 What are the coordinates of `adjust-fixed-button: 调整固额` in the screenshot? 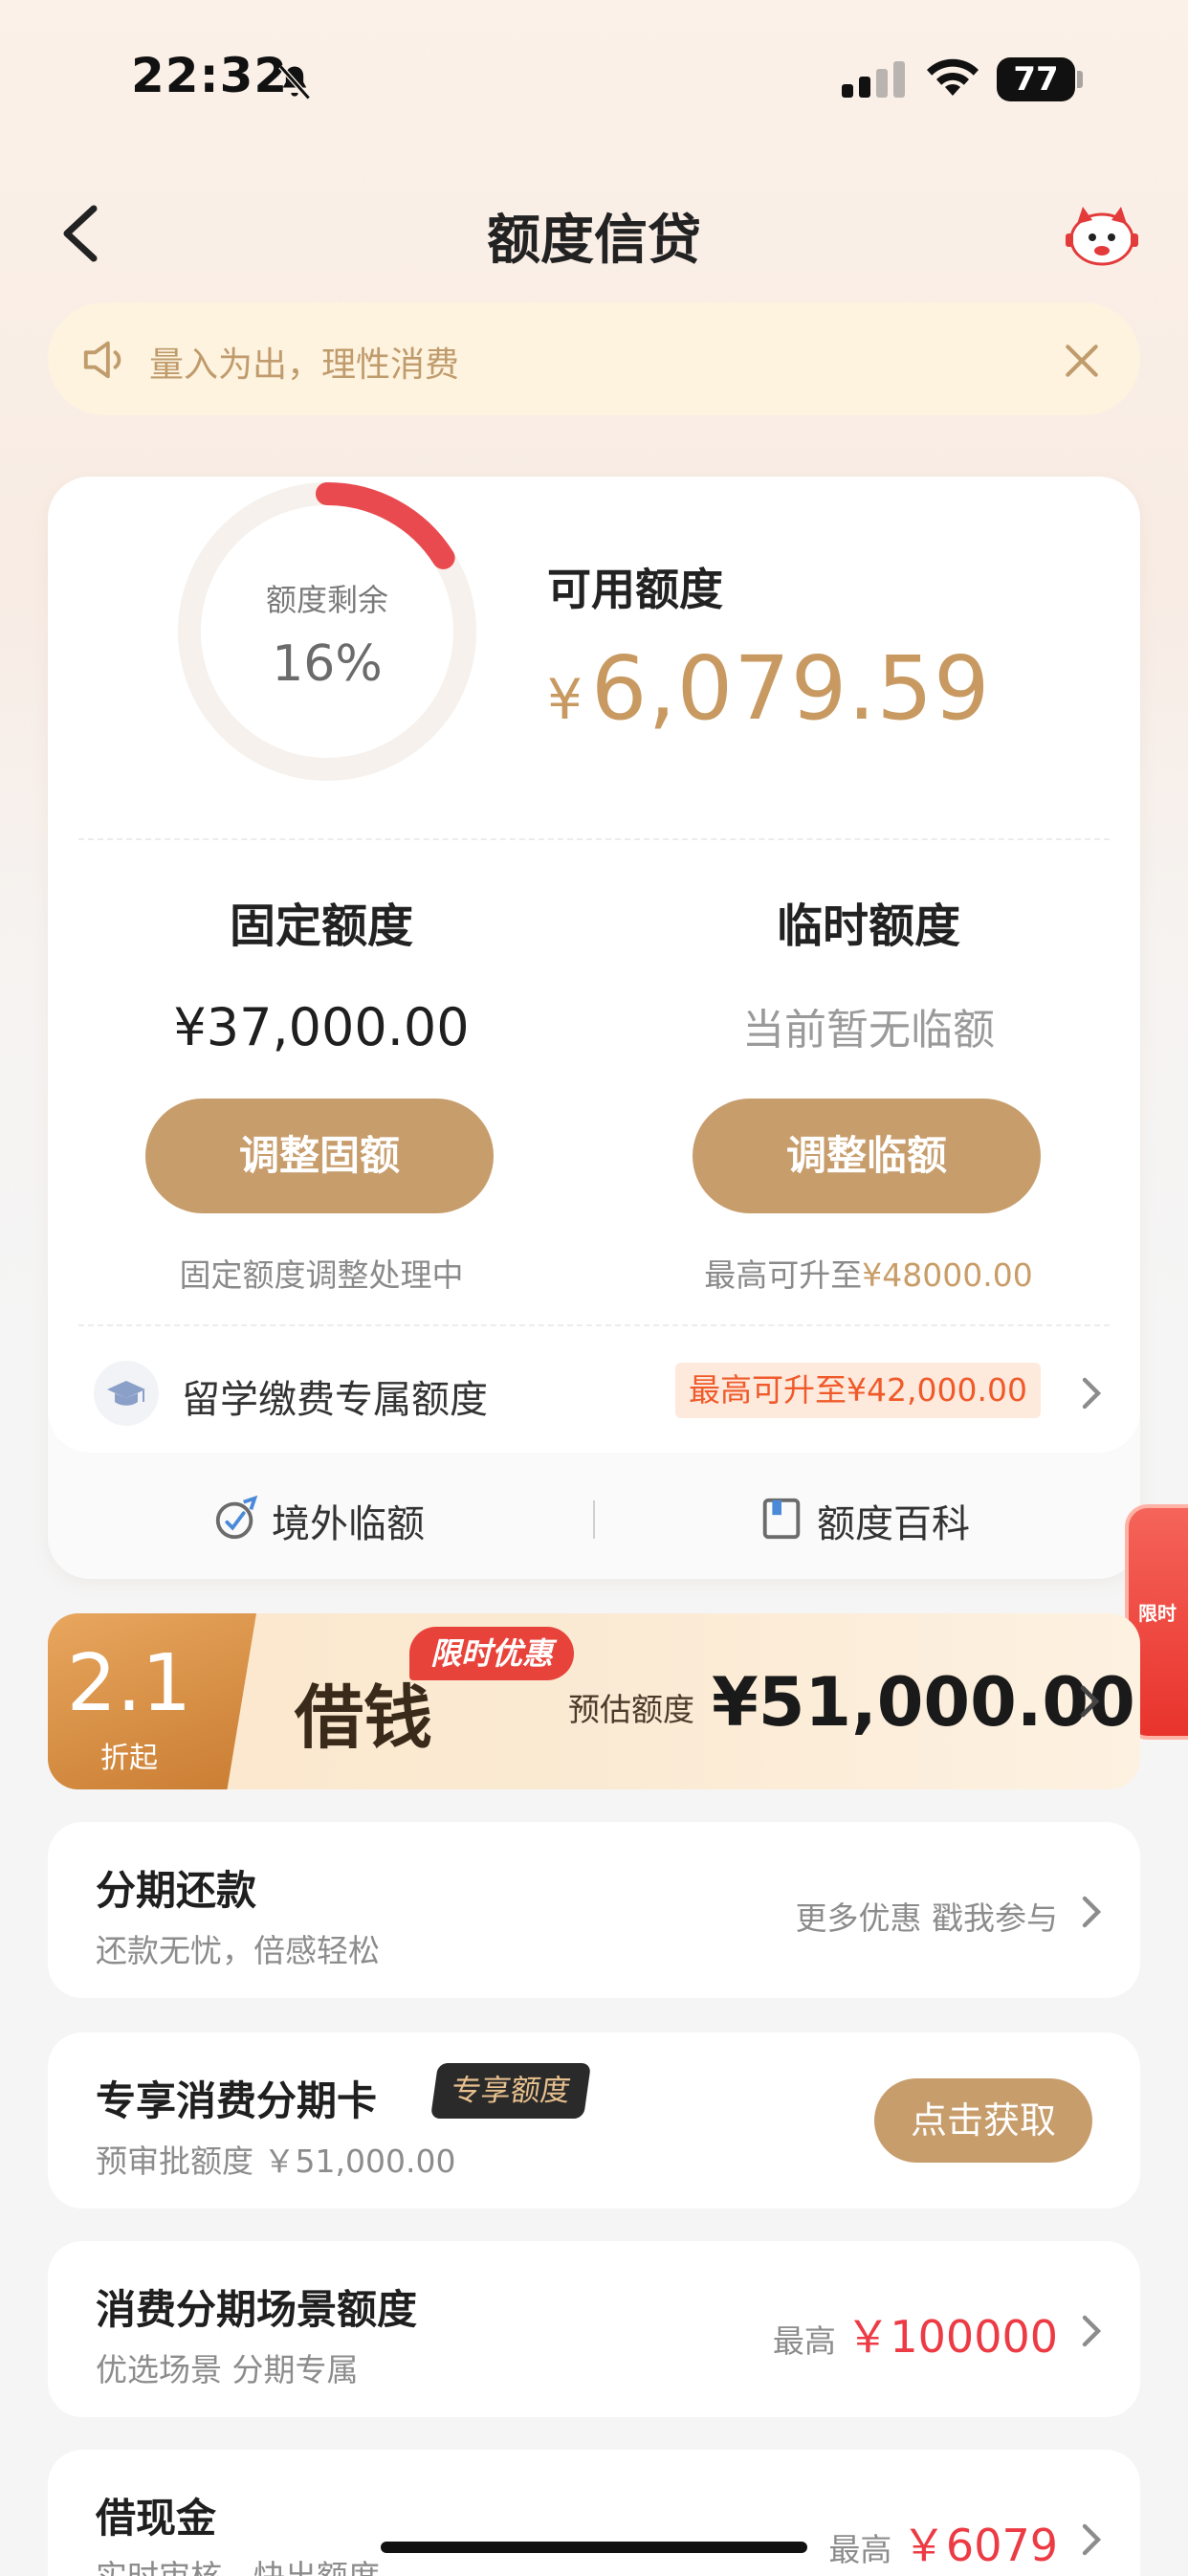 It's located at (319, 1156).